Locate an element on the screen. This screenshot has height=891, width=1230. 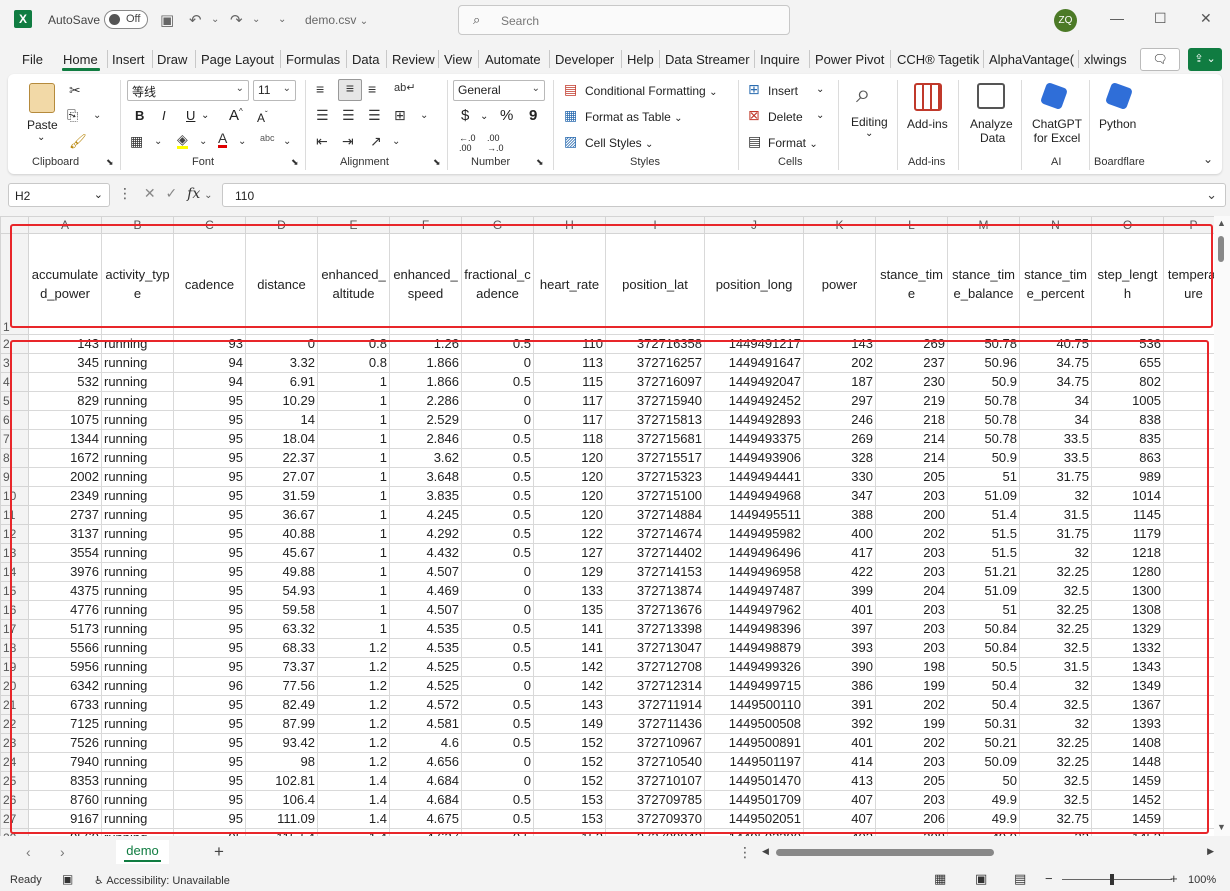
data-cell: 1449500891 is located at coordinates (754, 743).